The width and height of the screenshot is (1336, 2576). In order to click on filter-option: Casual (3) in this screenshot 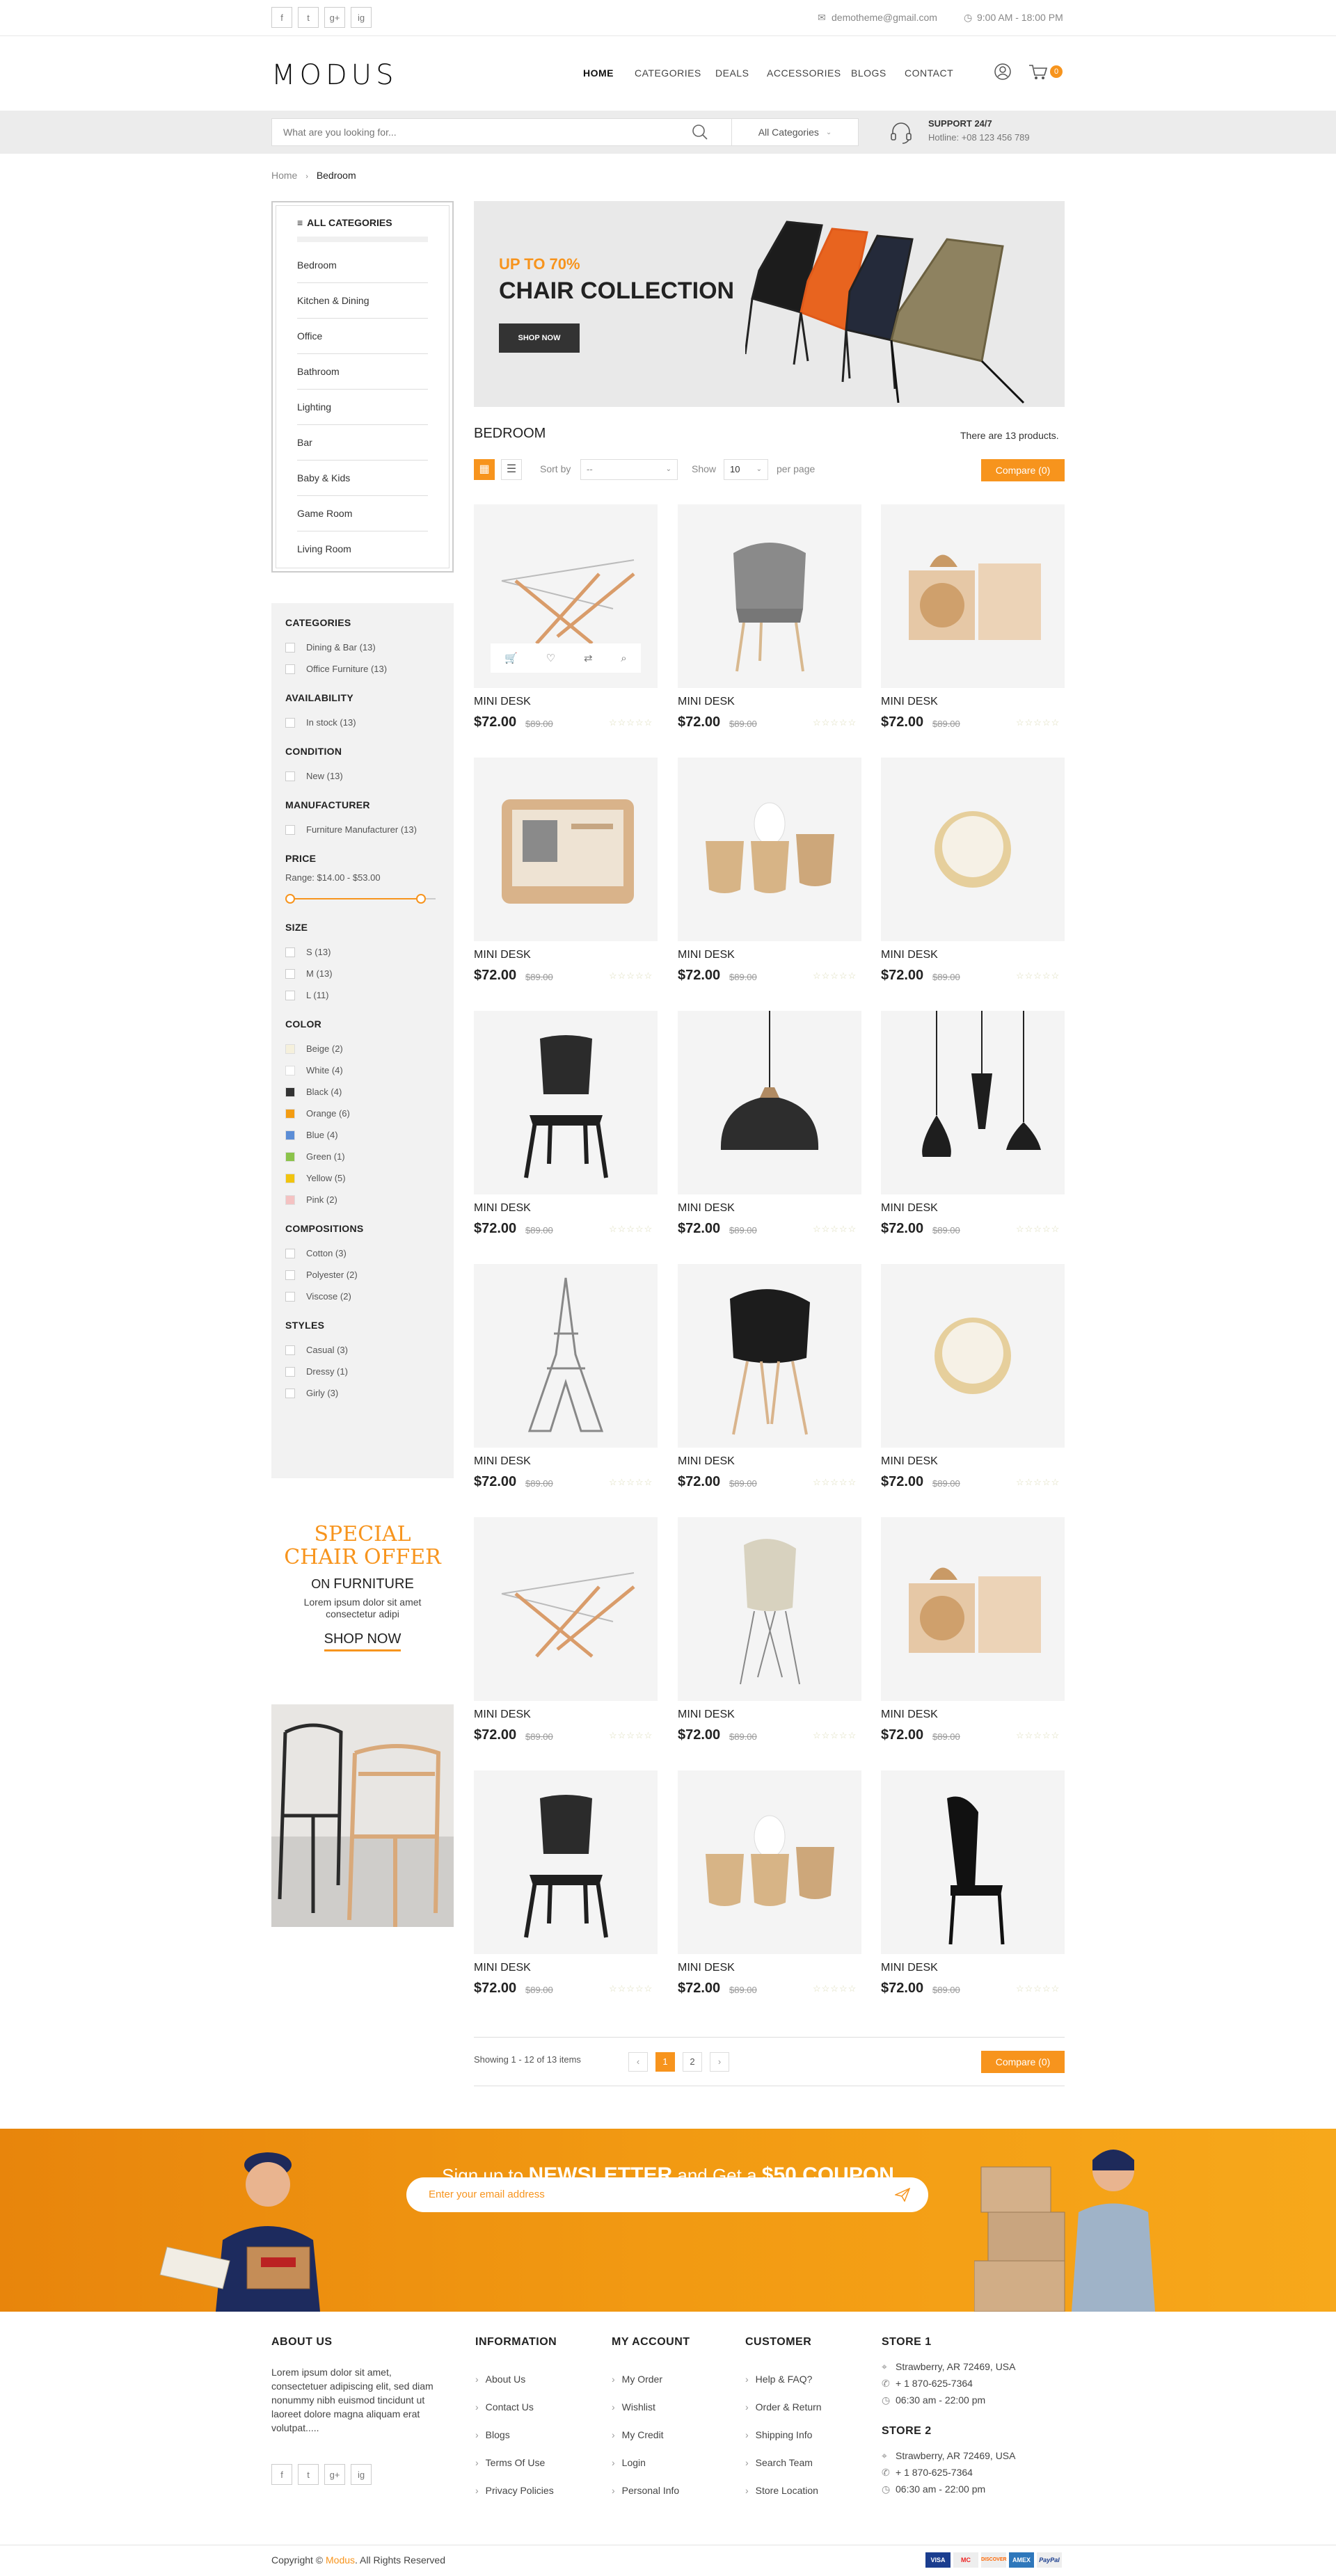, I will do `click(362, 1350)`.